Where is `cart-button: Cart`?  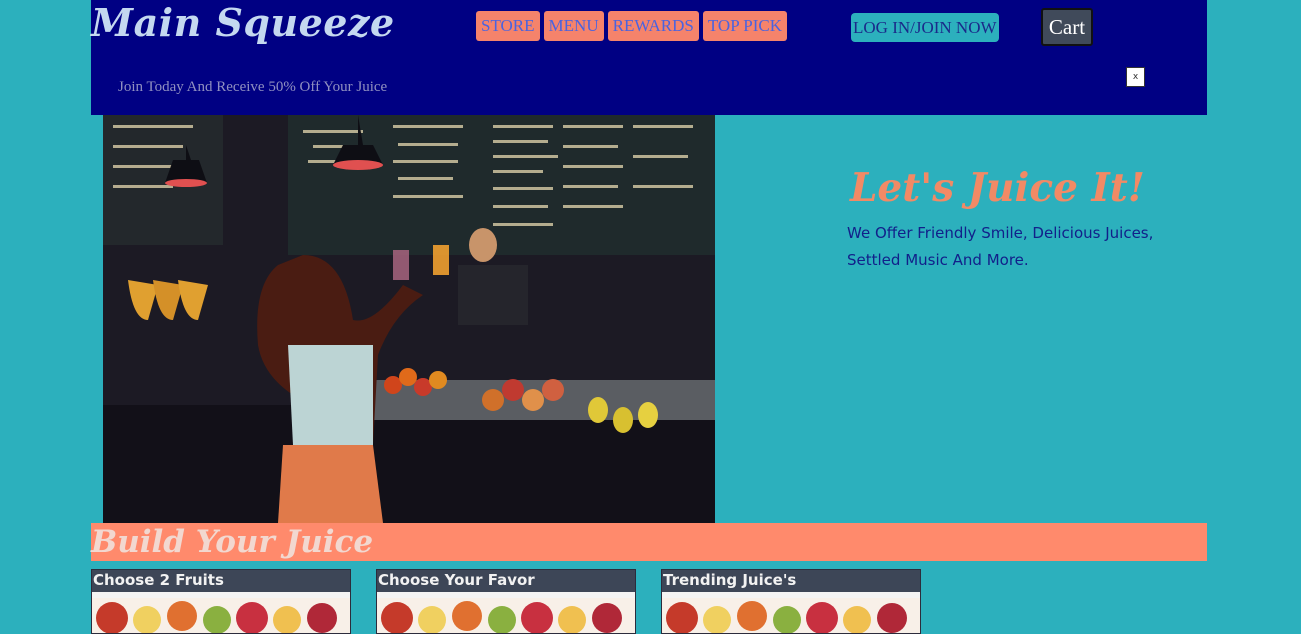
cart-button: Cart is located at coordinates (1067, 27).